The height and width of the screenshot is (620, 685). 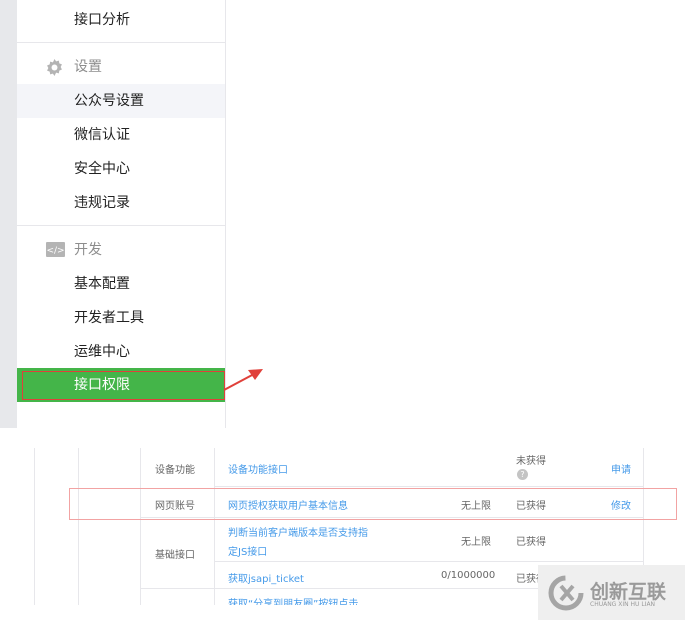 I want to click on watermark: 创新互联 CHUANG XIN HU LIAN, so click(x=611, y=592).